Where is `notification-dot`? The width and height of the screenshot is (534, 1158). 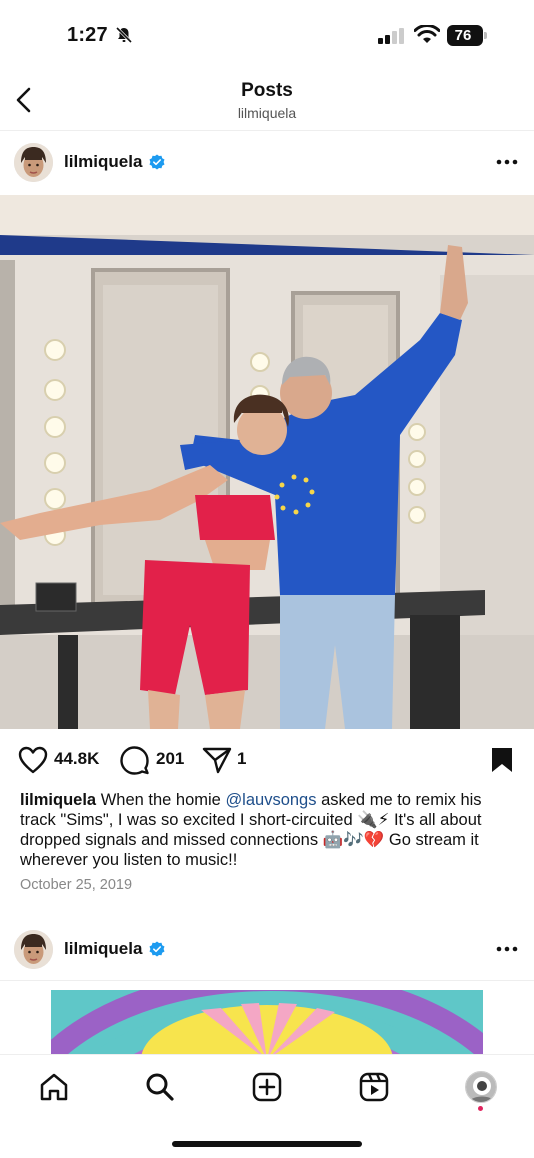 notification-dot is located at coordinates (480, 1108).